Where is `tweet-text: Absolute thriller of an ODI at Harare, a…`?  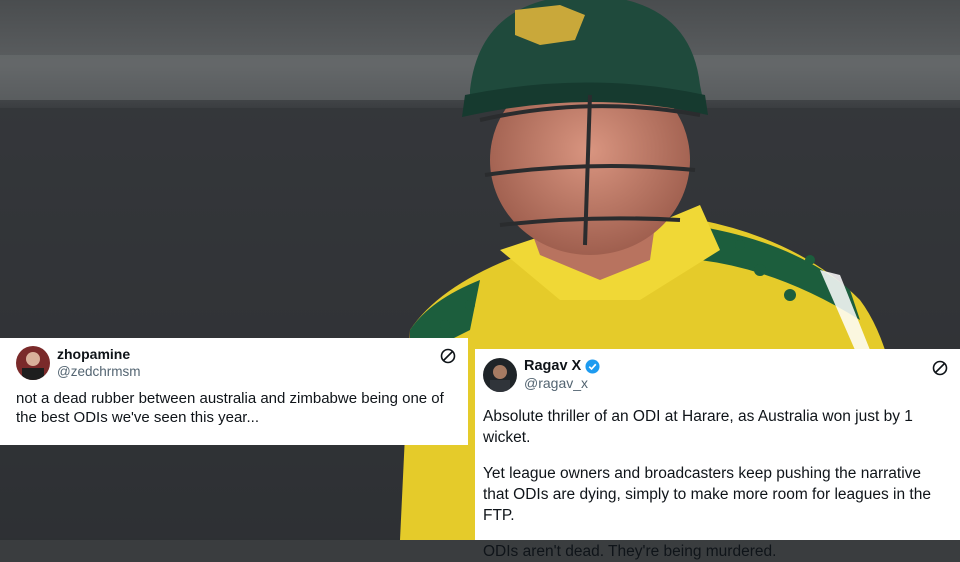
tweet-text: Absolute thriller of an ODI at Harare, a… is located at coordinates (715, 484).